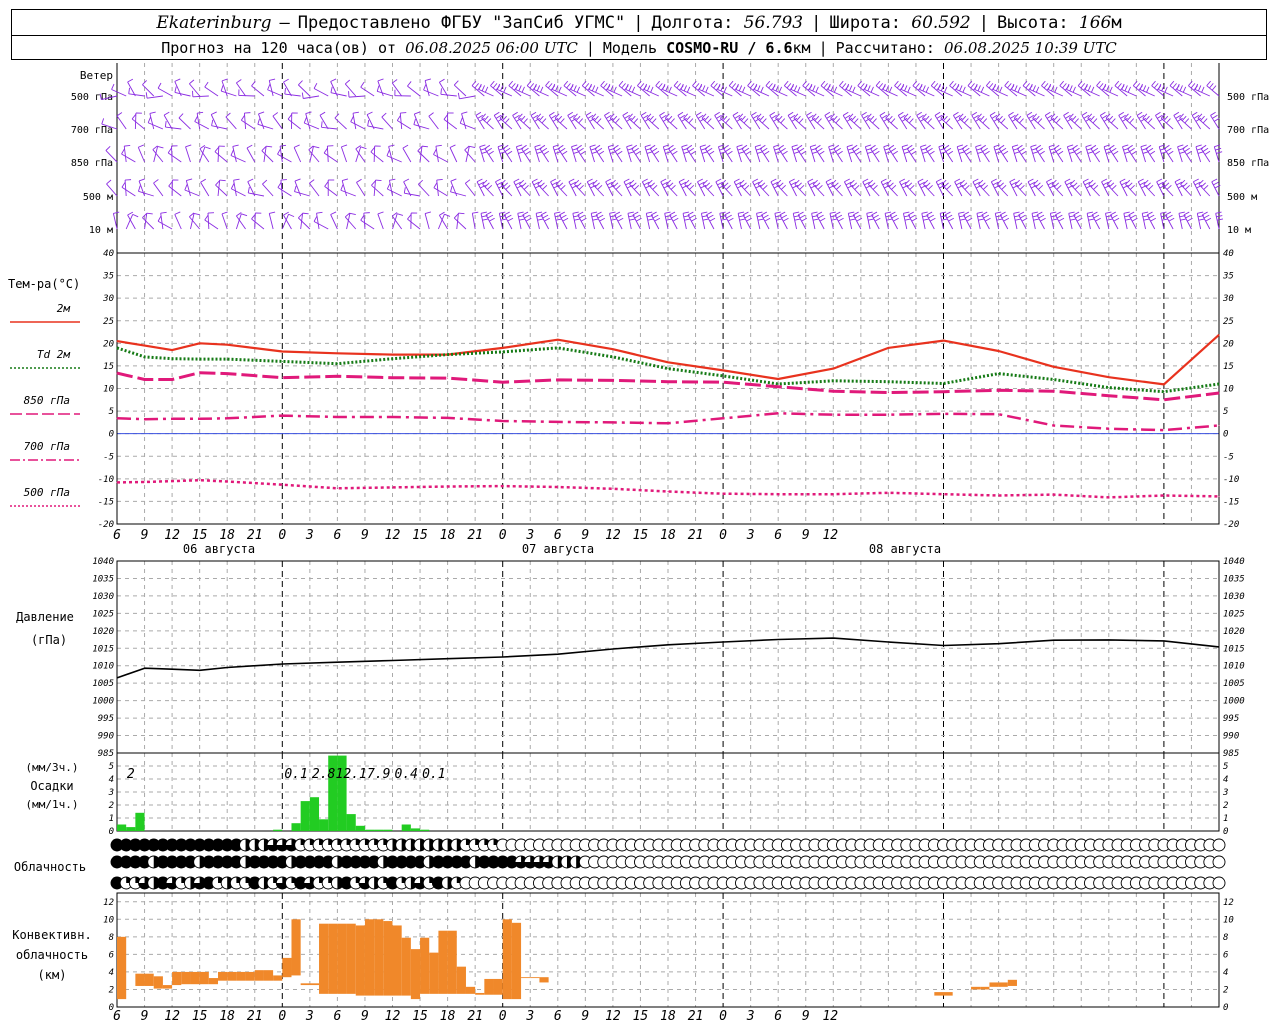 The height and width of the screenshot is (1024, 1280). What do you see at coordinates (52, 955) in the screenshot?
I see `convective-panel-title: облачность` at bounding box center [52, 955].